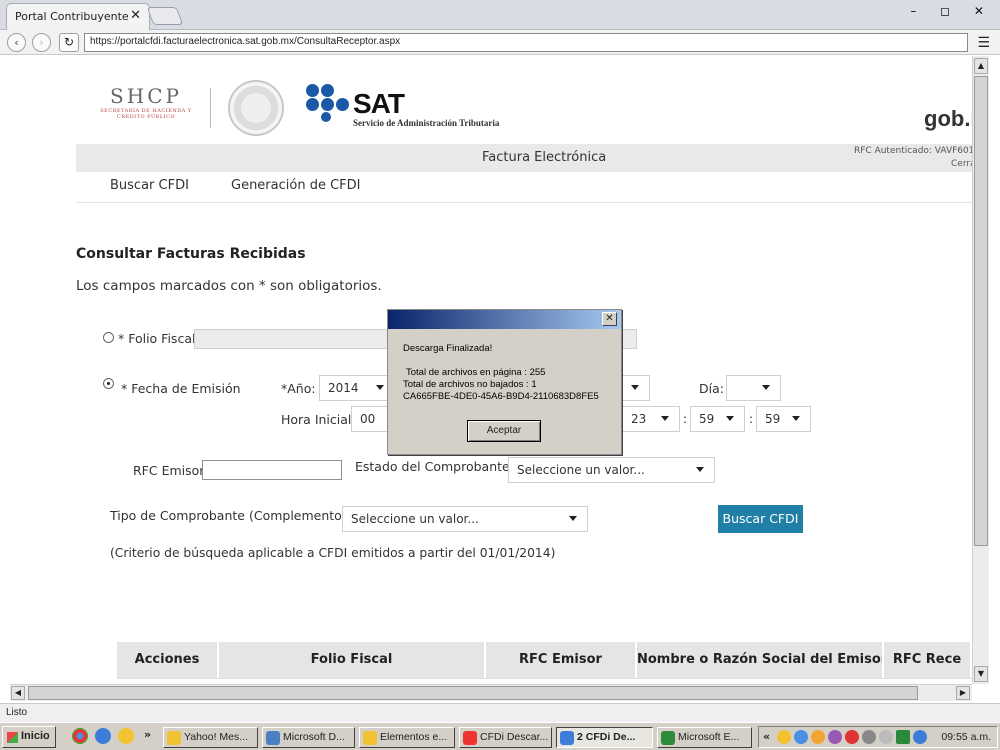  I want to click on quicklaunch-more-icon: », so click(147, 734).